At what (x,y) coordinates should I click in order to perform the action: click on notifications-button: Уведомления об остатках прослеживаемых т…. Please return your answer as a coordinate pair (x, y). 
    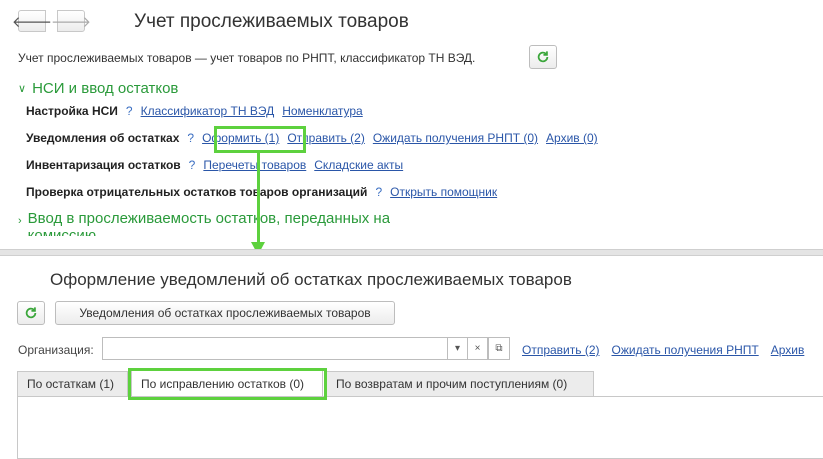
    Looking at the image, I should click on (225, 313).